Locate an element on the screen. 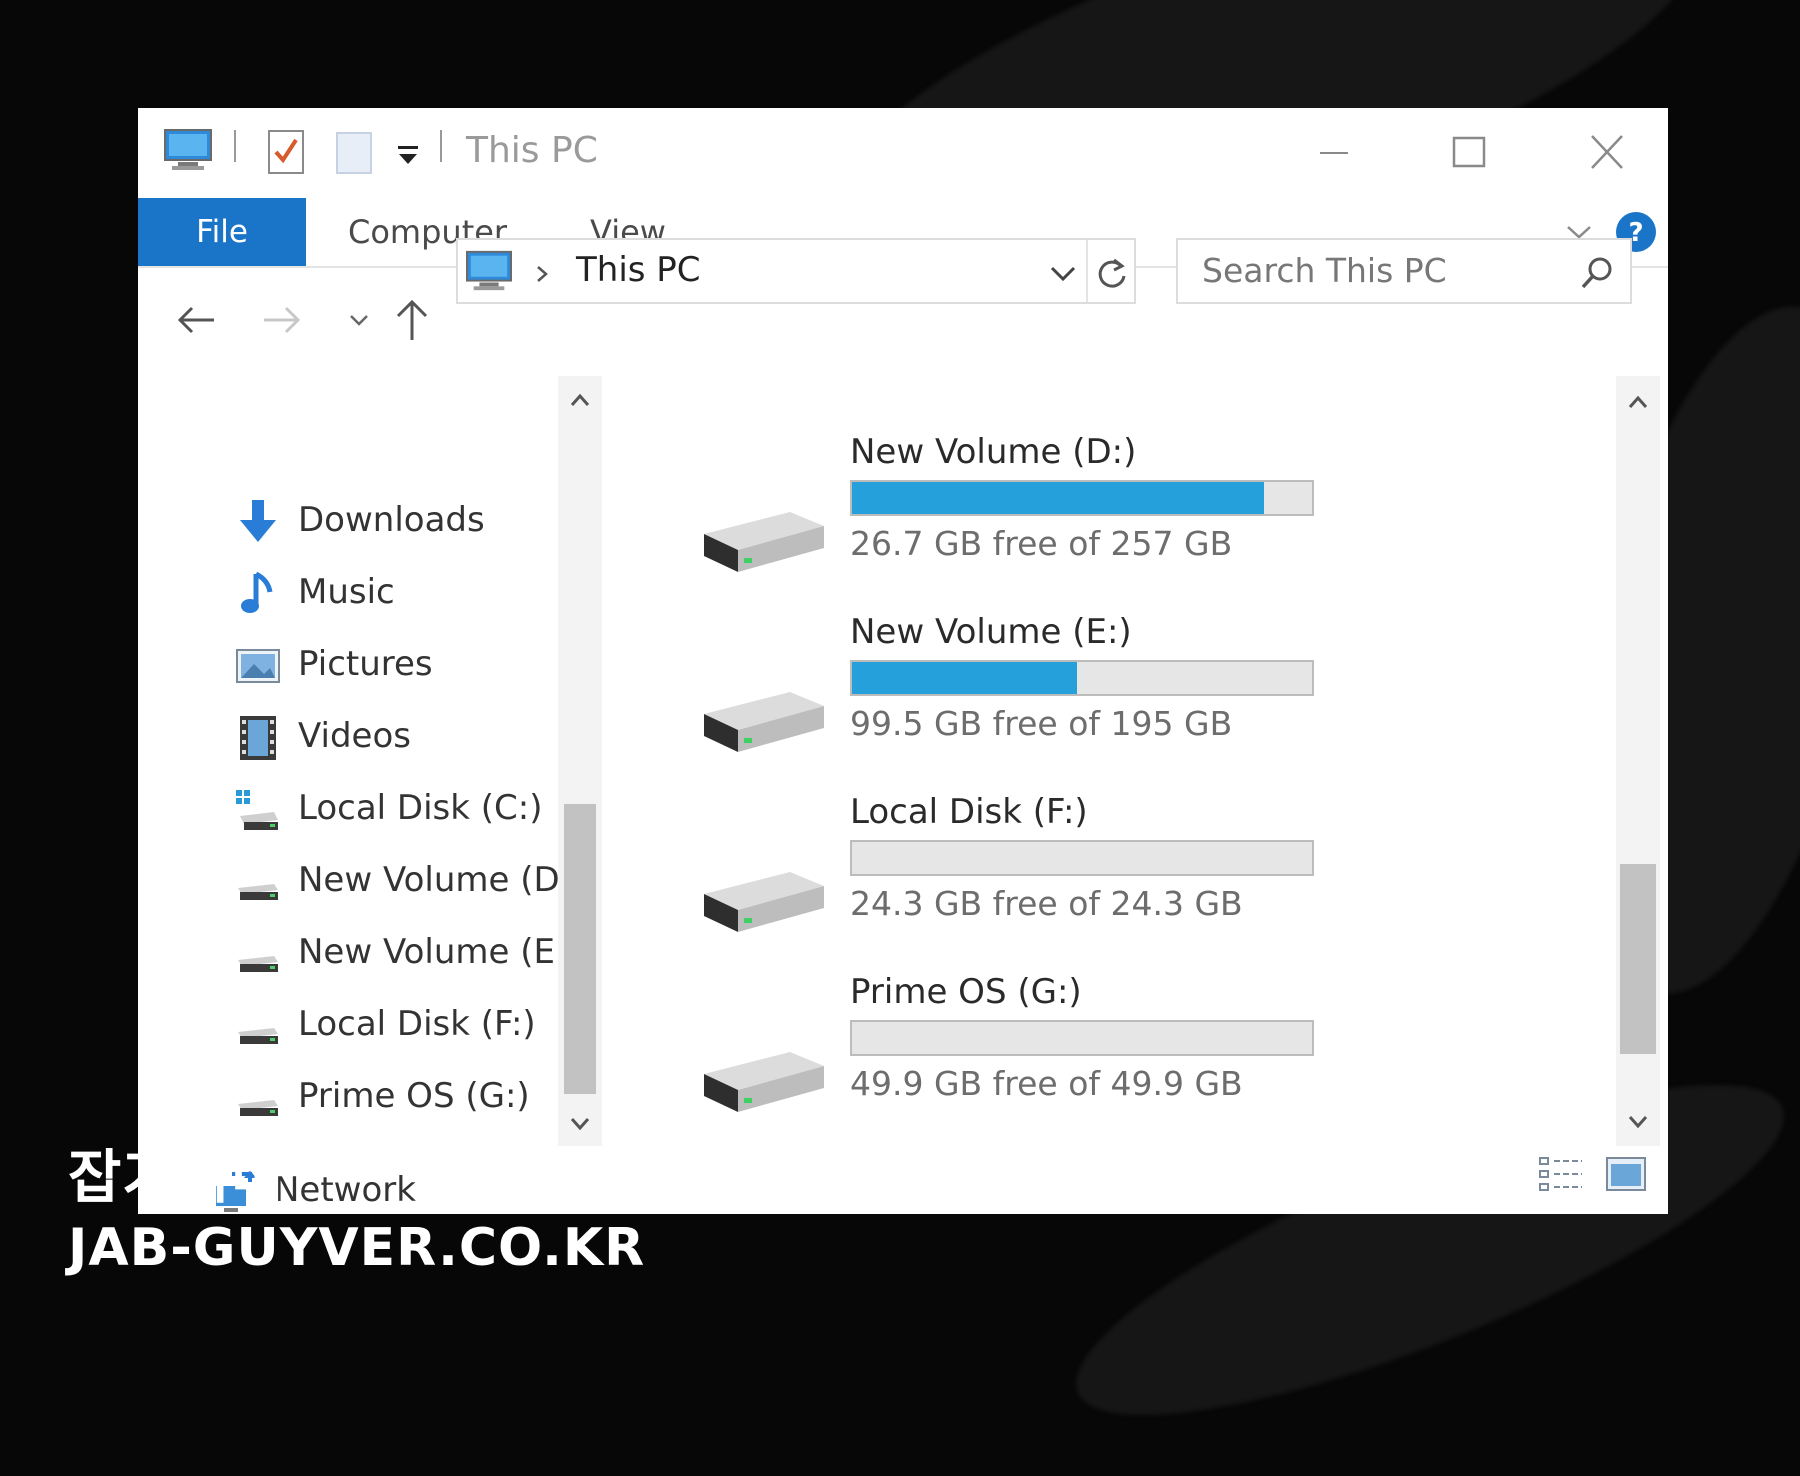 The image size is (1800, 1476). drive-name: Prime OS (G:) is located at coordinates (966, 992).